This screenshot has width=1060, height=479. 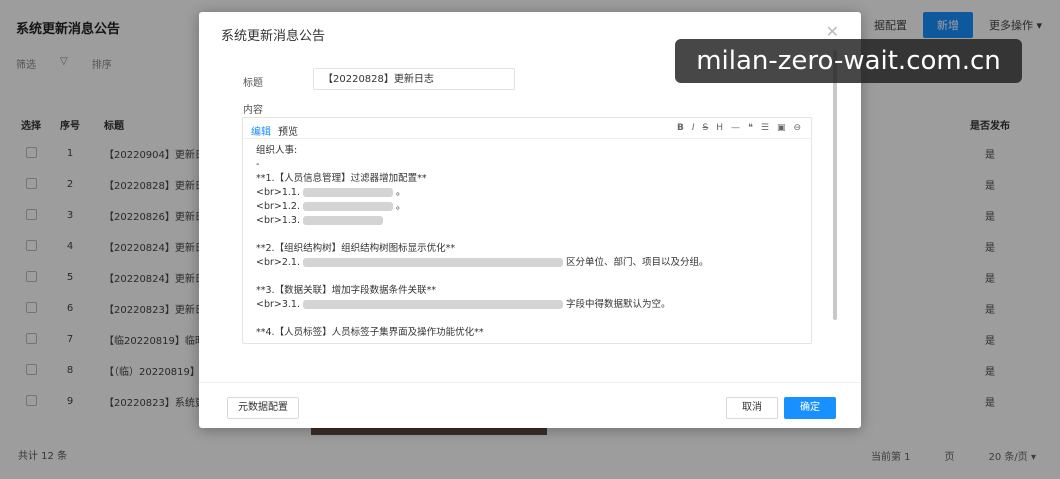 I want to click on watermark-logo: milan-zero-wait.com.cn, so click(x=848, y=61).